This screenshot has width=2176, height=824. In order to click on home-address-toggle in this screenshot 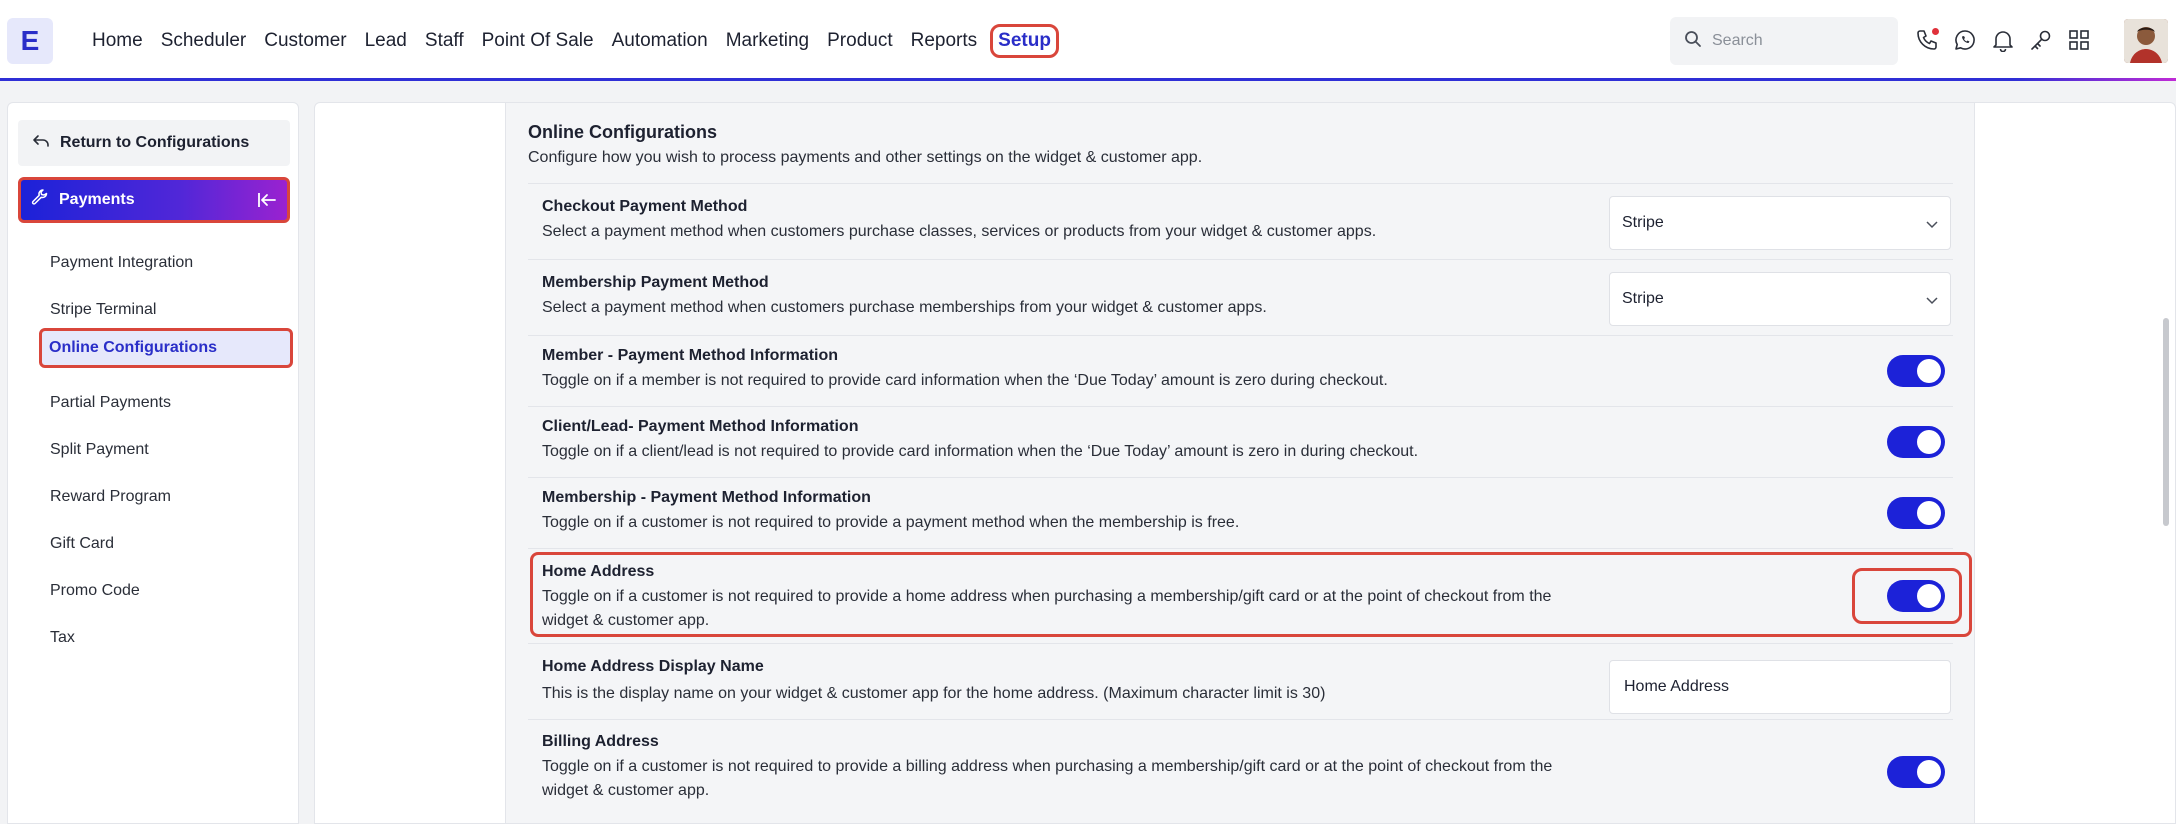, I will do `click(1916, 596)`.